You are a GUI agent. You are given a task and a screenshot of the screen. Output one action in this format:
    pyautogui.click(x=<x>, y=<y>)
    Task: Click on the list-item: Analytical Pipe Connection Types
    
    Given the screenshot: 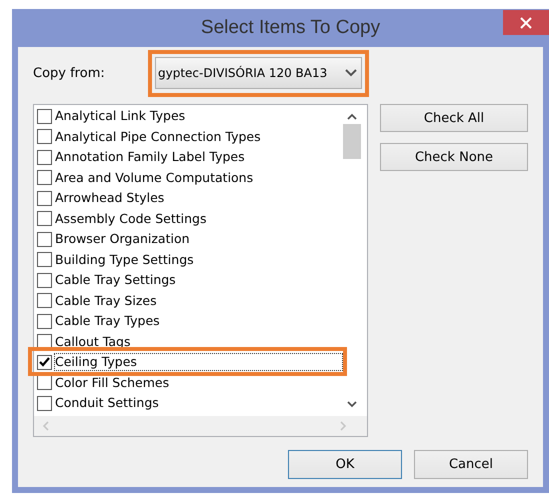 What is the action you would take?
    pyautogui.click(x=198, y=137)
    